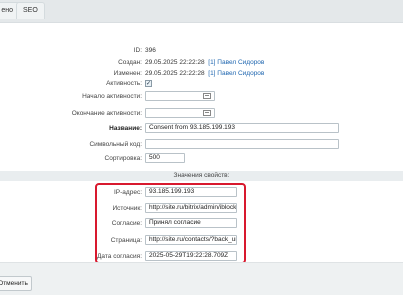  Describe the element at coordinates (242, 128) in the screenshot. I see `name-input: Consent from 93.185.199.193` at that location.